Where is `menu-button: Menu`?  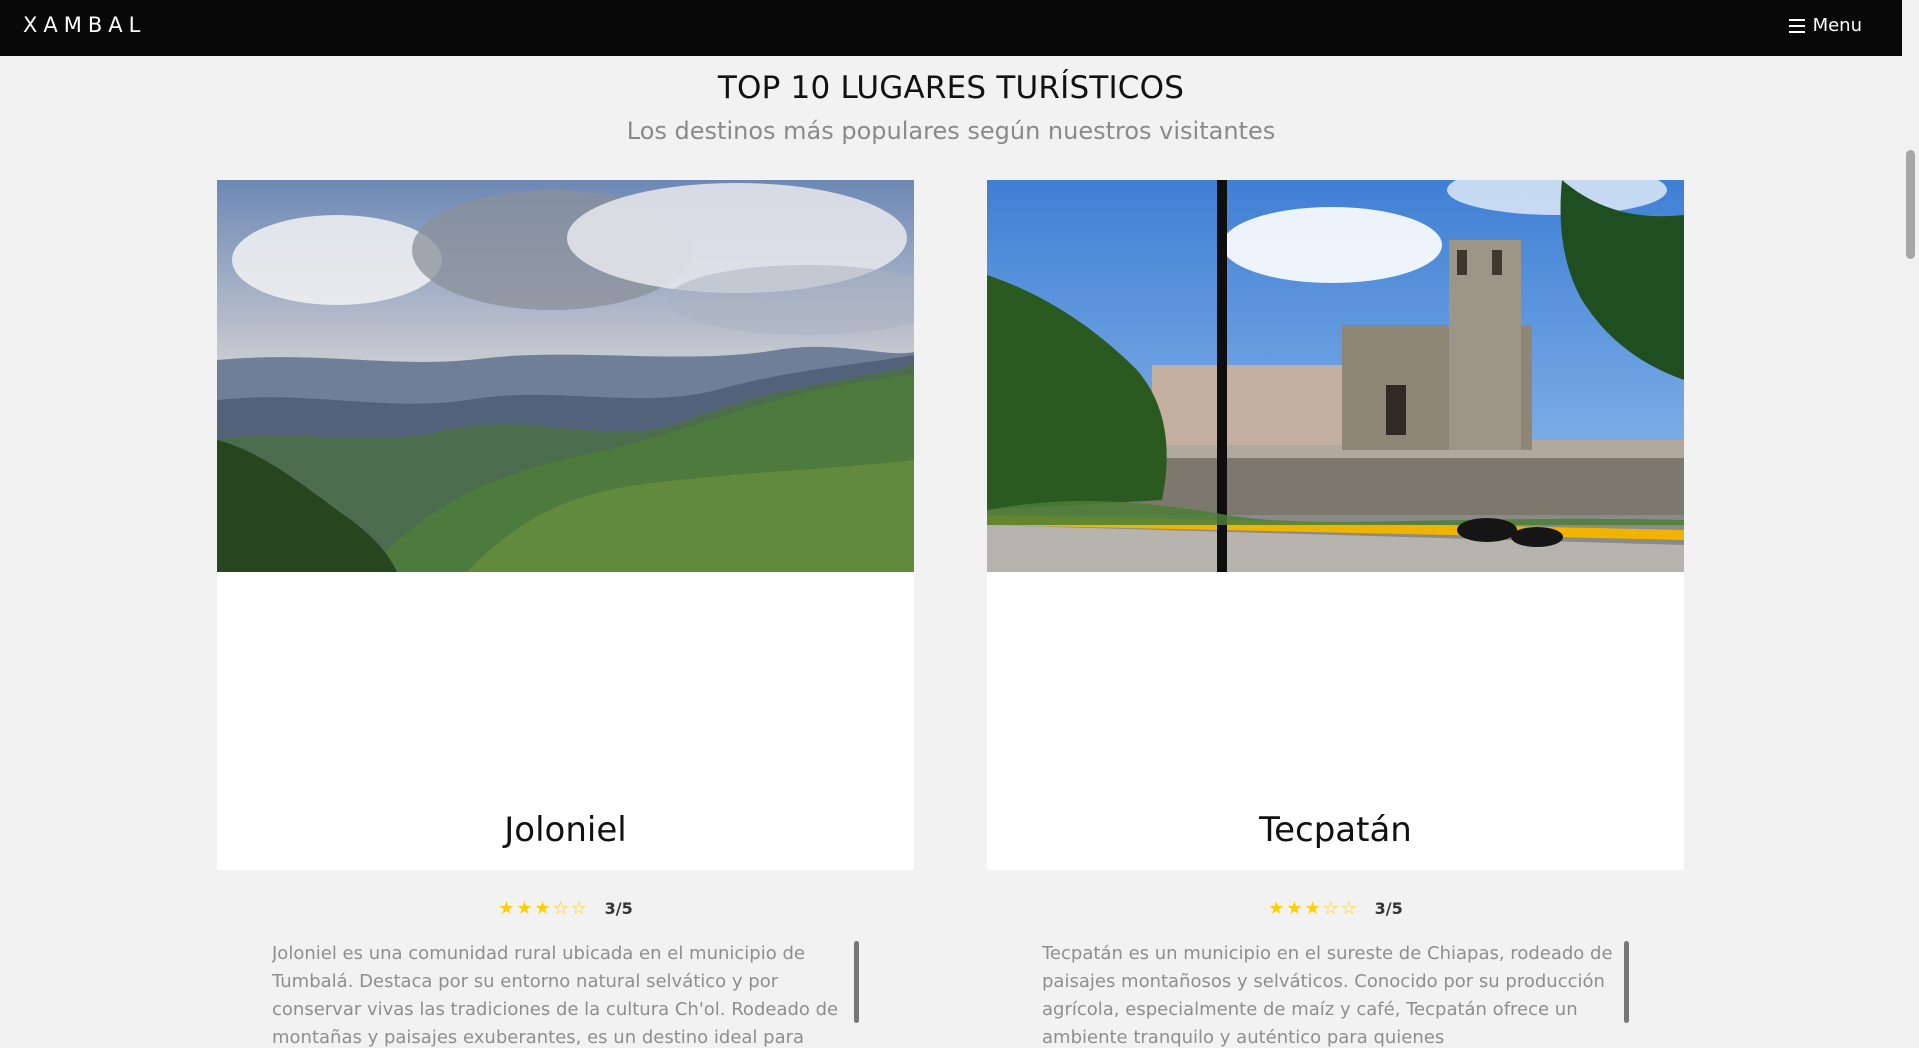 menu-button: Menu is located at coordinates (1825, 25).